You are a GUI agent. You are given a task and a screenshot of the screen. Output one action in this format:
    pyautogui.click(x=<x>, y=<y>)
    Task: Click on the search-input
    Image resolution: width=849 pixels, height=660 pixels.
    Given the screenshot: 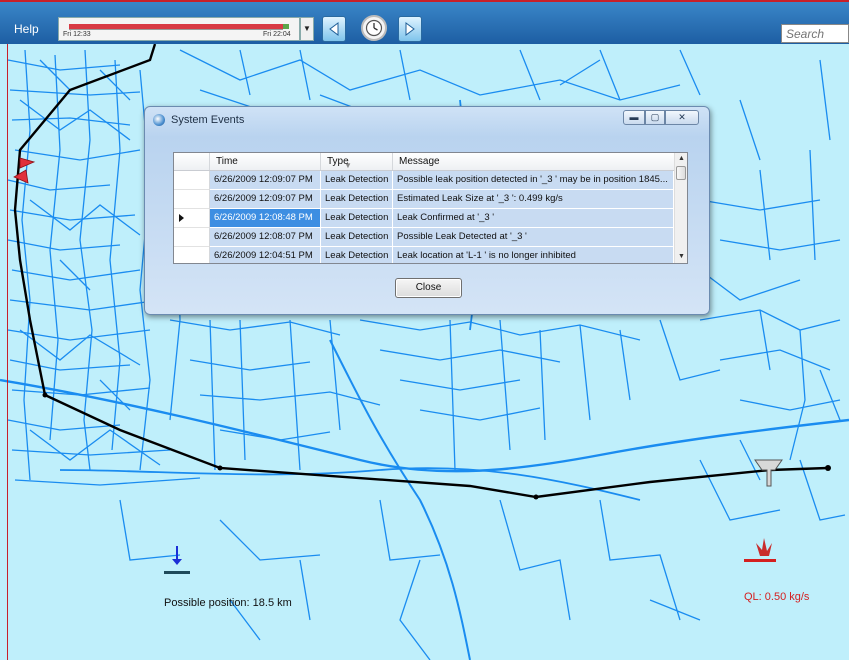 What is the action you would take?
    pyautogui.click(x=815, y=33)
    